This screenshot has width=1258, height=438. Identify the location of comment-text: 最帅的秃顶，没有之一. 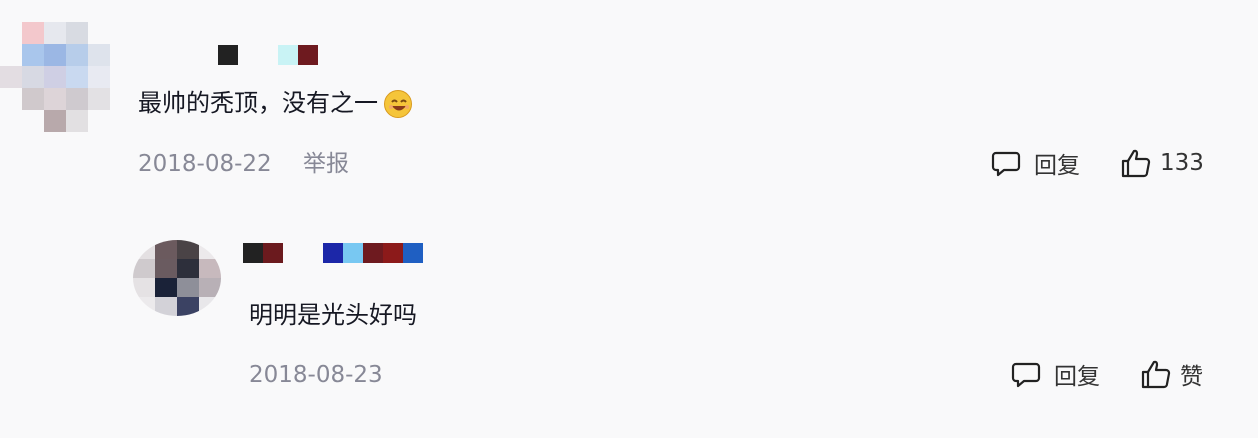
(275, 103).